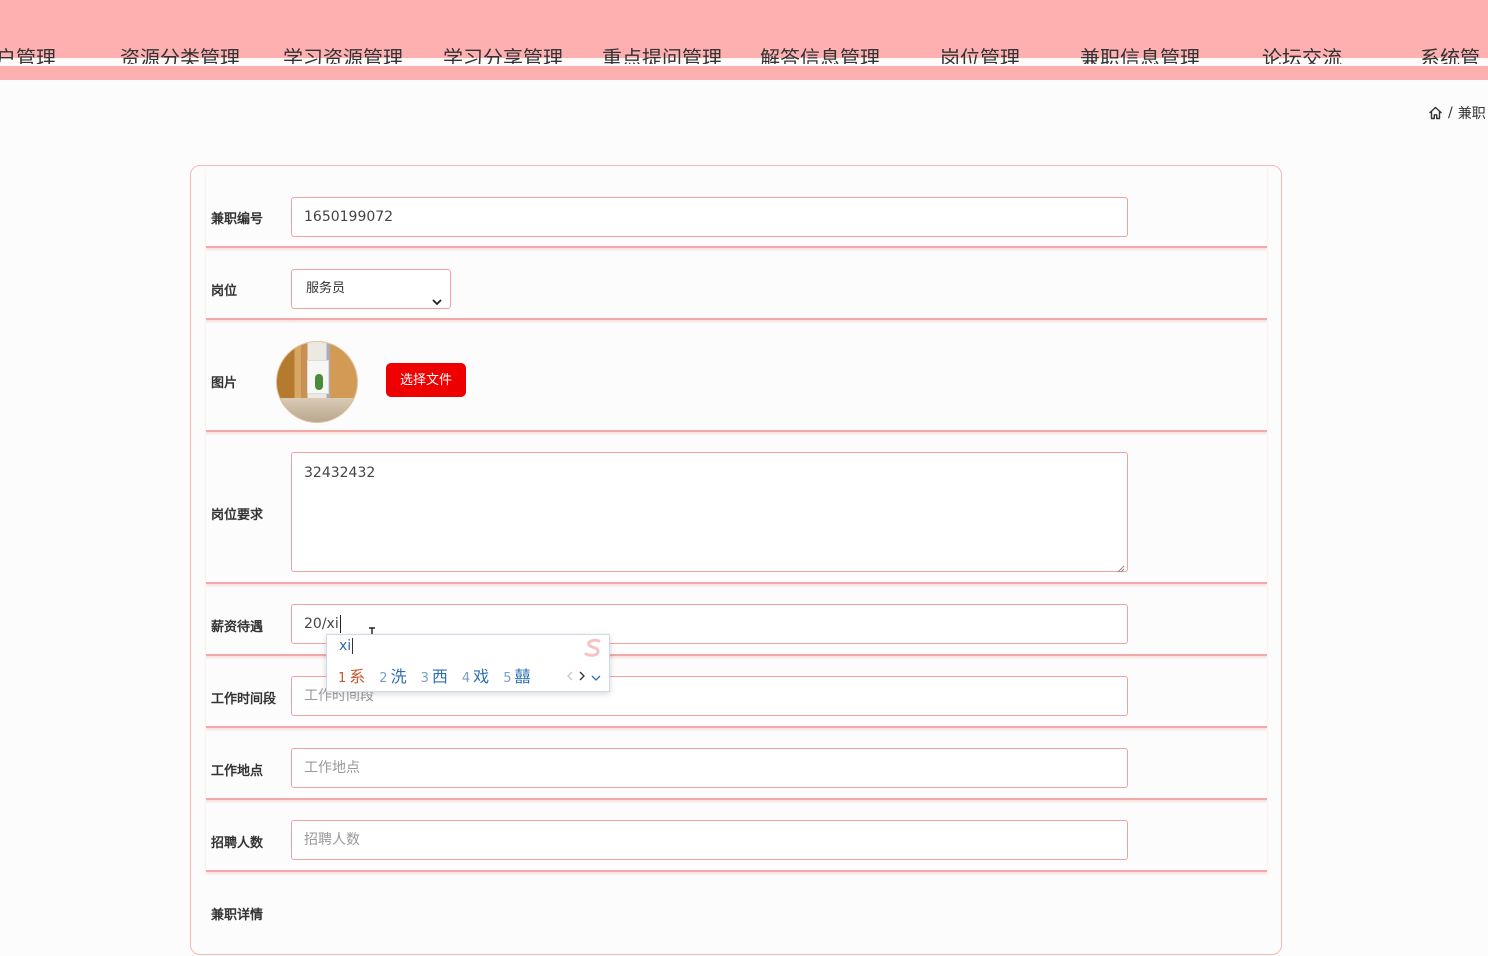 Image resolution: width=1488 pixels, height=956 pixels. I want to click on salary-value: 20/xi, so click(321, 624).